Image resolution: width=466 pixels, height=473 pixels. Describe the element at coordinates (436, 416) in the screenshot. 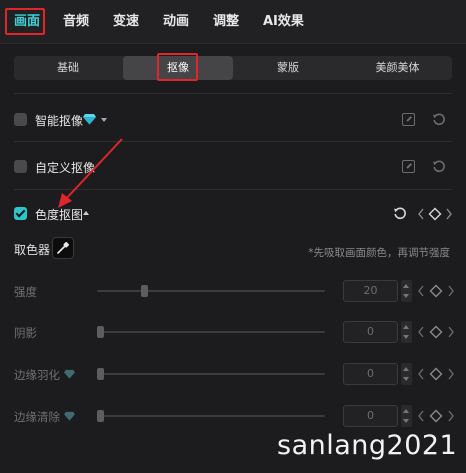

I see `edge-clear-keyframe-icon` at that location.